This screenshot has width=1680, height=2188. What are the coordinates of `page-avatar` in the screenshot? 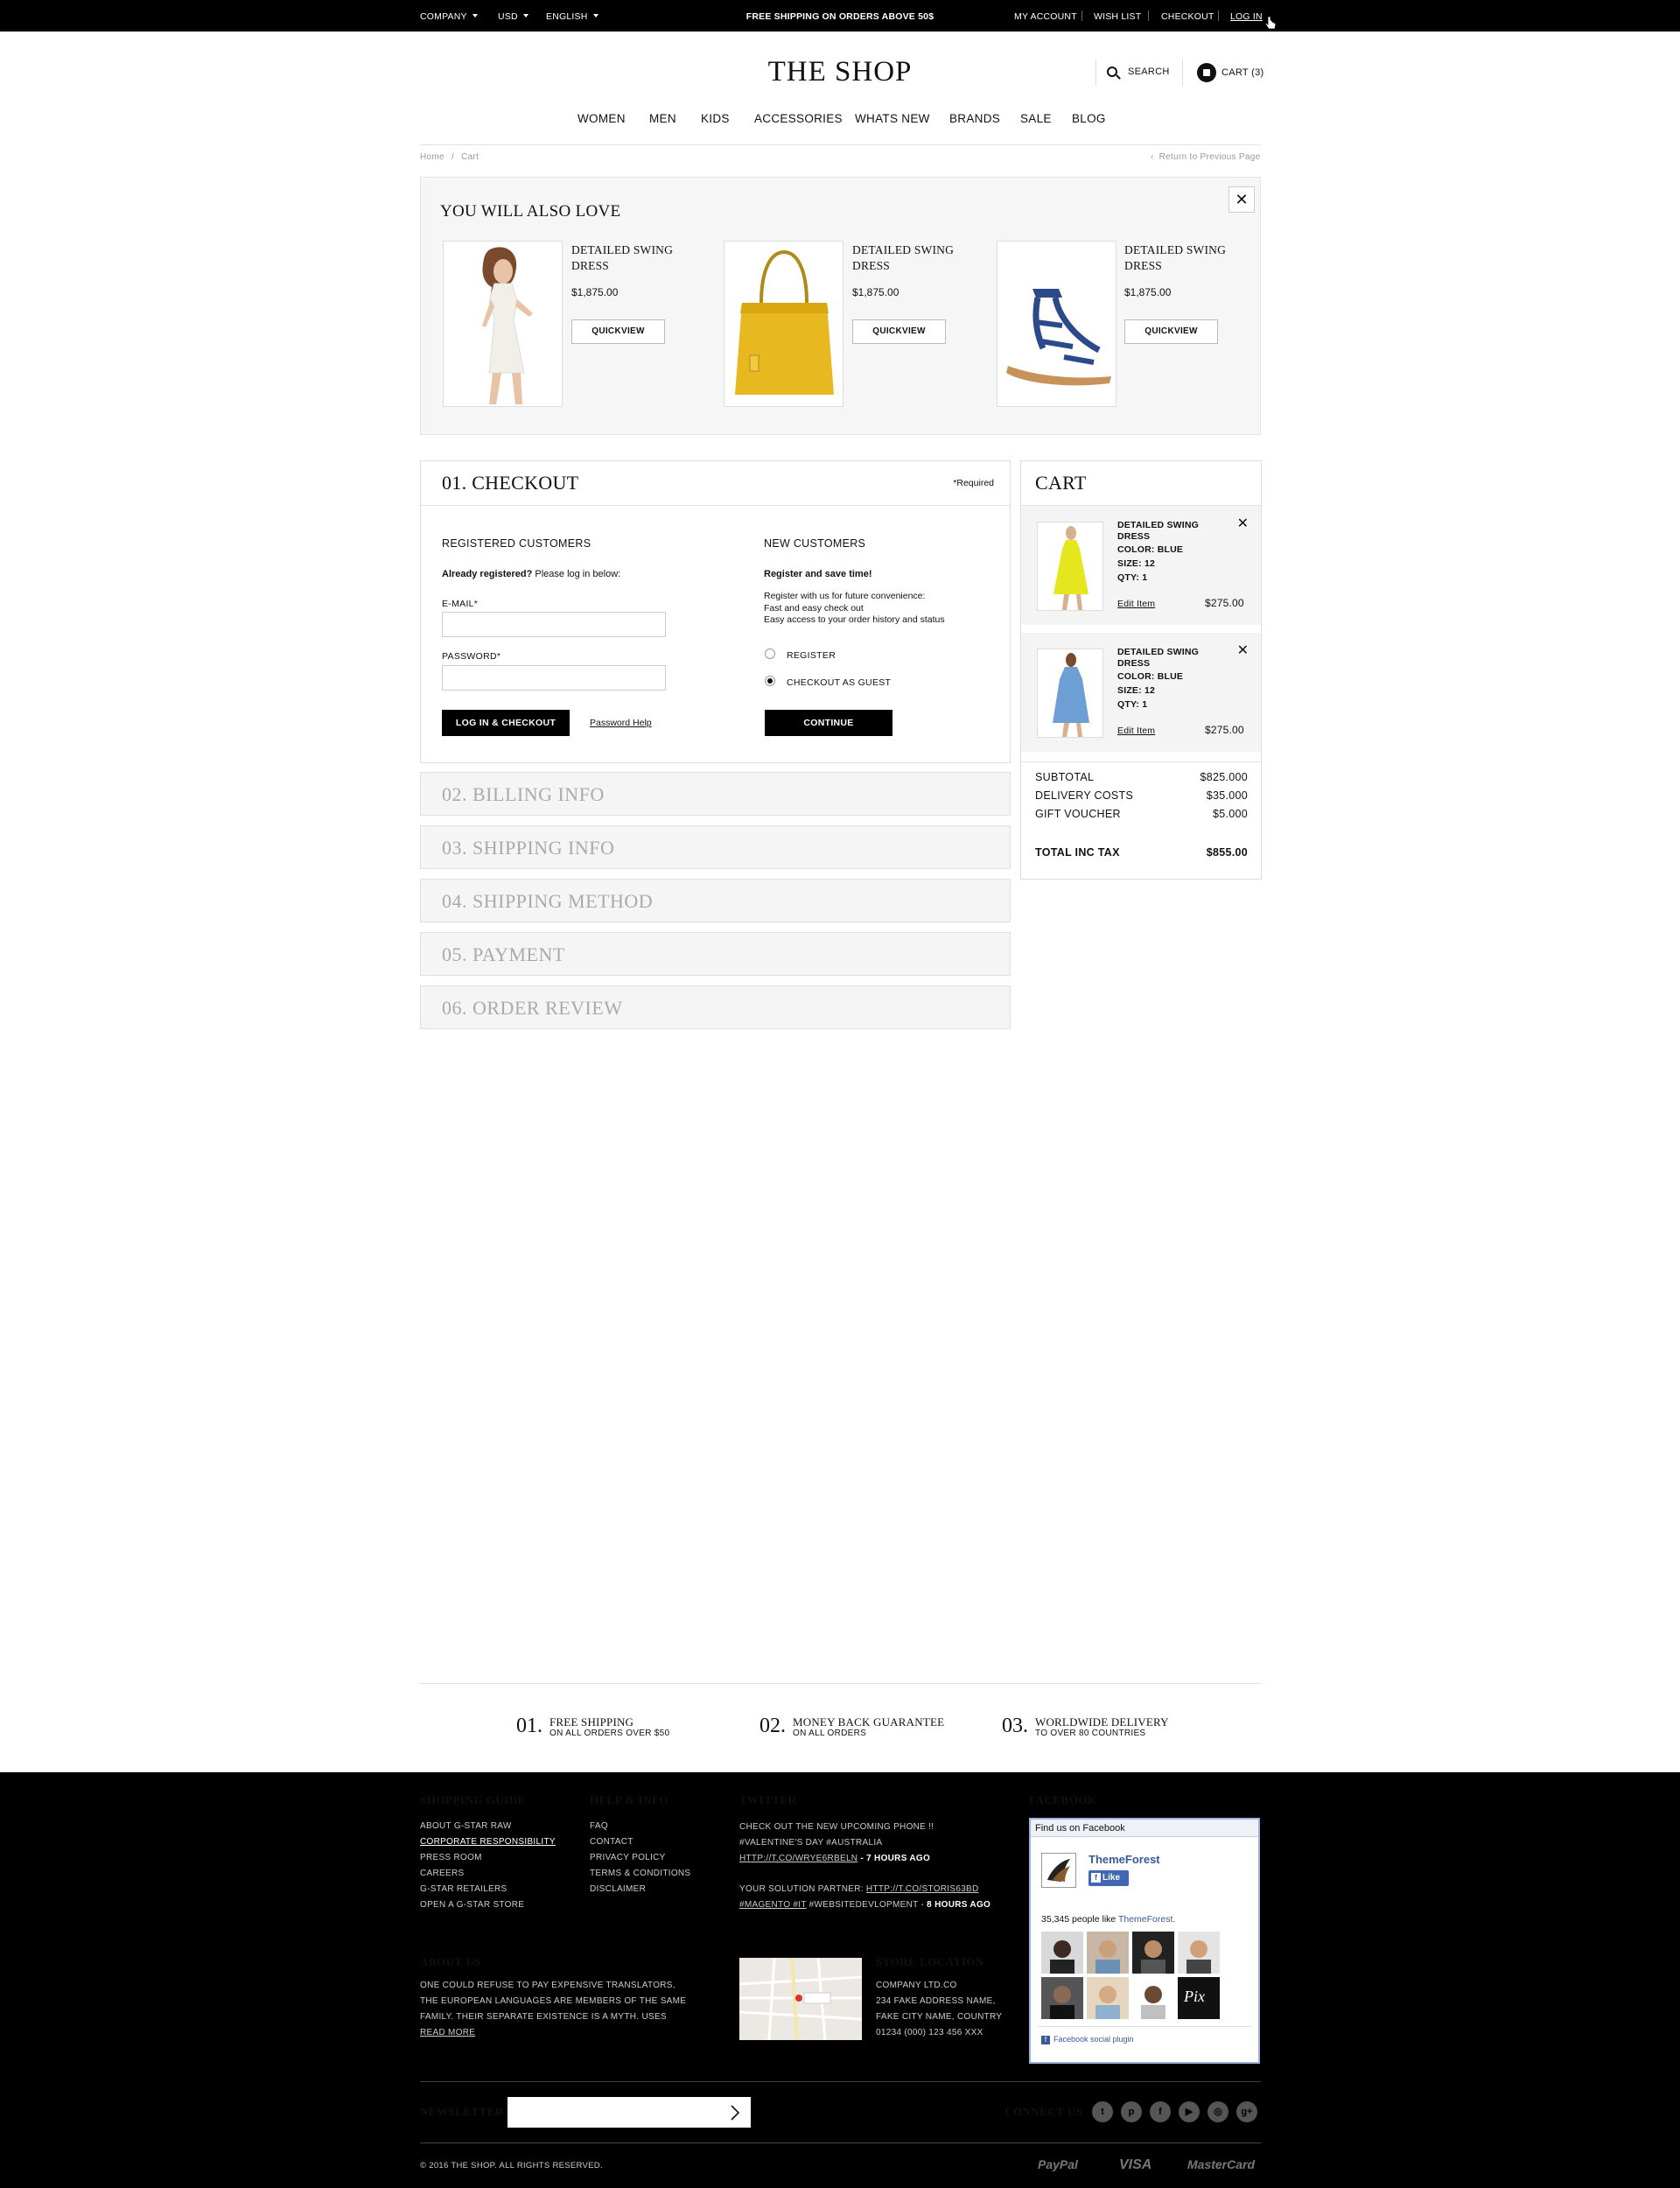 It's located at (1058, 1870).